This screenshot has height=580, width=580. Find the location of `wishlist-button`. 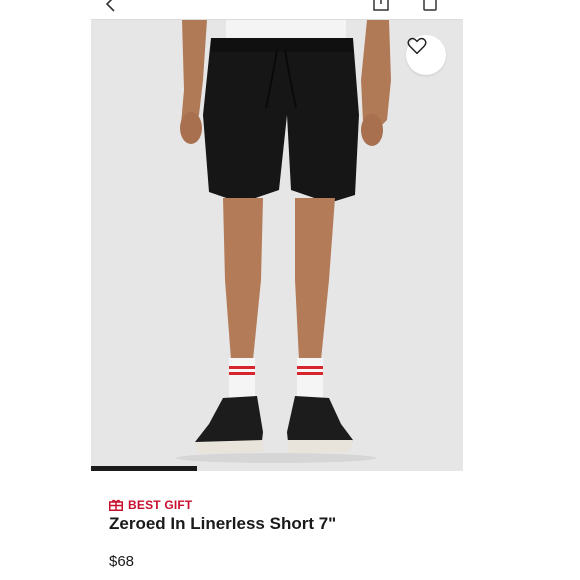

wishlist-button is located at coordinates (426, 55).